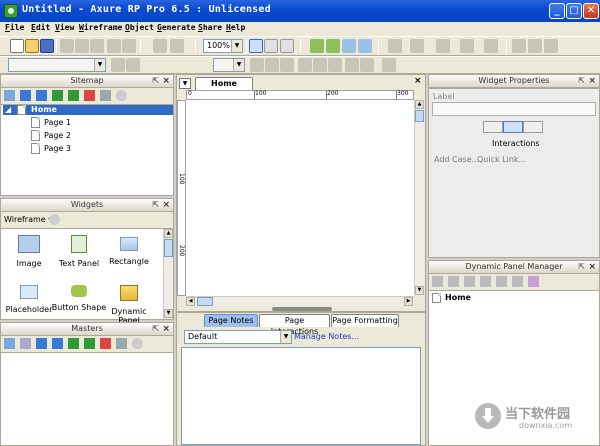 This screenshot has height=446, width=600. I want to click on menu-wireframe: Wireframe, so click(100, 27).